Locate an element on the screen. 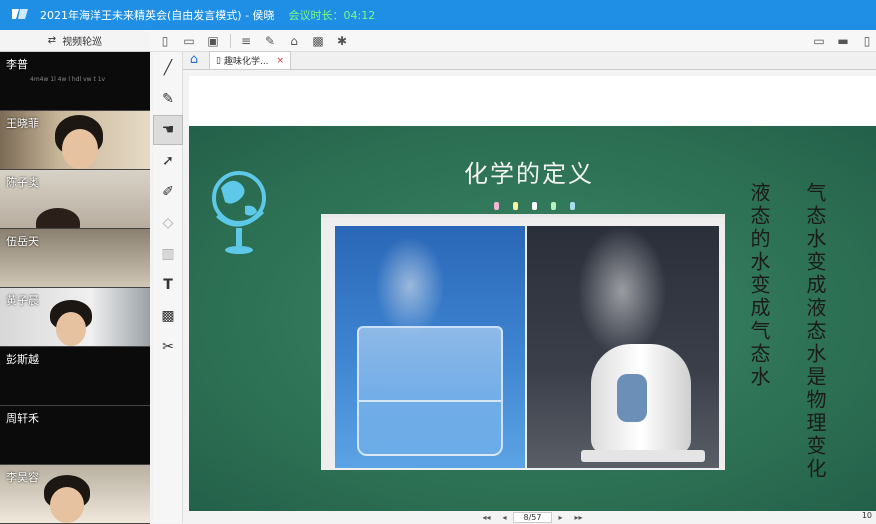 Image resolution: width=876 pixels, height=524 pixels. video-tile: 彭斯越 is located at coordinates (75, 376).